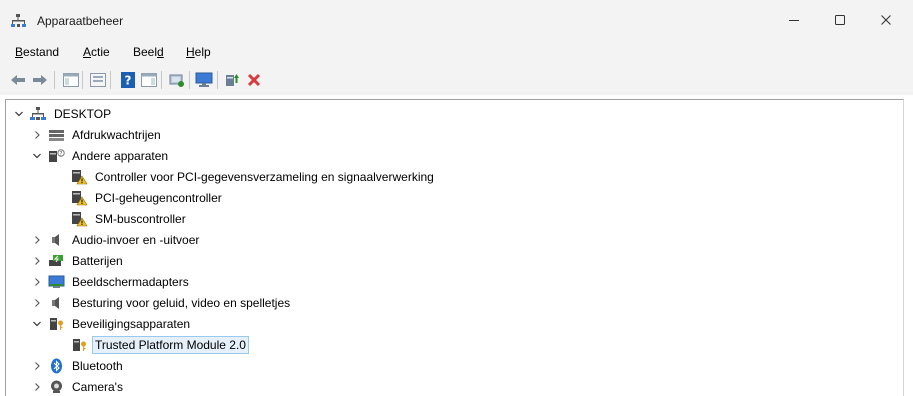  I want to click on sound-controller-icon, so click(56, 303).